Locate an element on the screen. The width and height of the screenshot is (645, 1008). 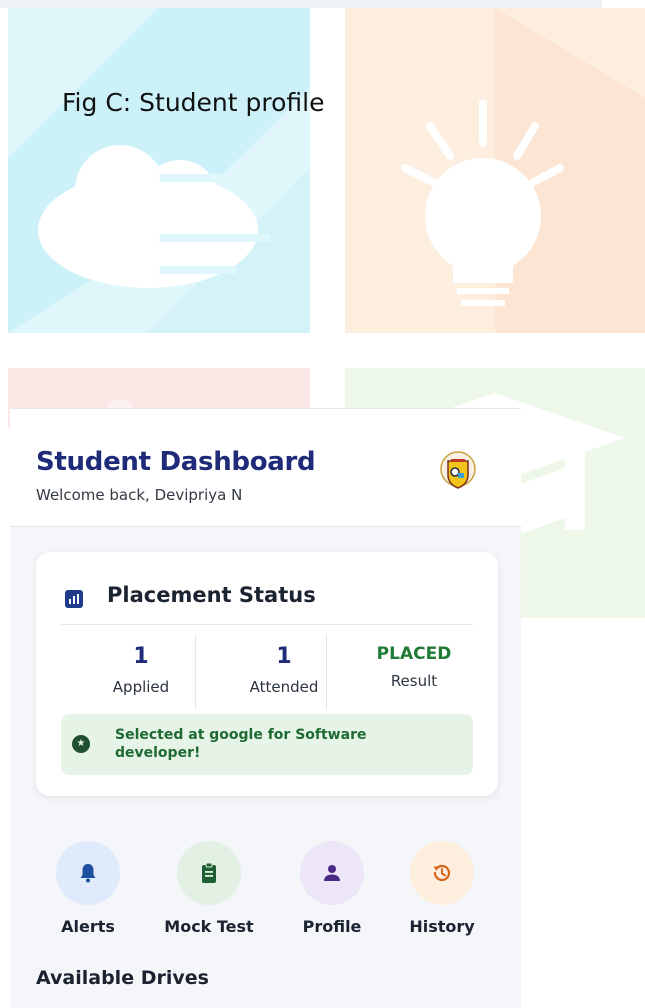
profile-button: Profile is located at coordinates (332, 888).